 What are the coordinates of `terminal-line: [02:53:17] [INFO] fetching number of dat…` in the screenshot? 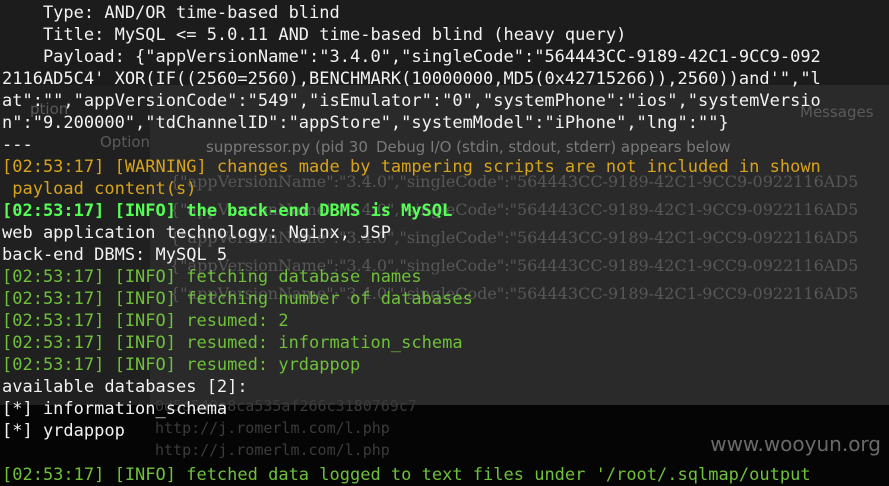 It's located at (237, 299).